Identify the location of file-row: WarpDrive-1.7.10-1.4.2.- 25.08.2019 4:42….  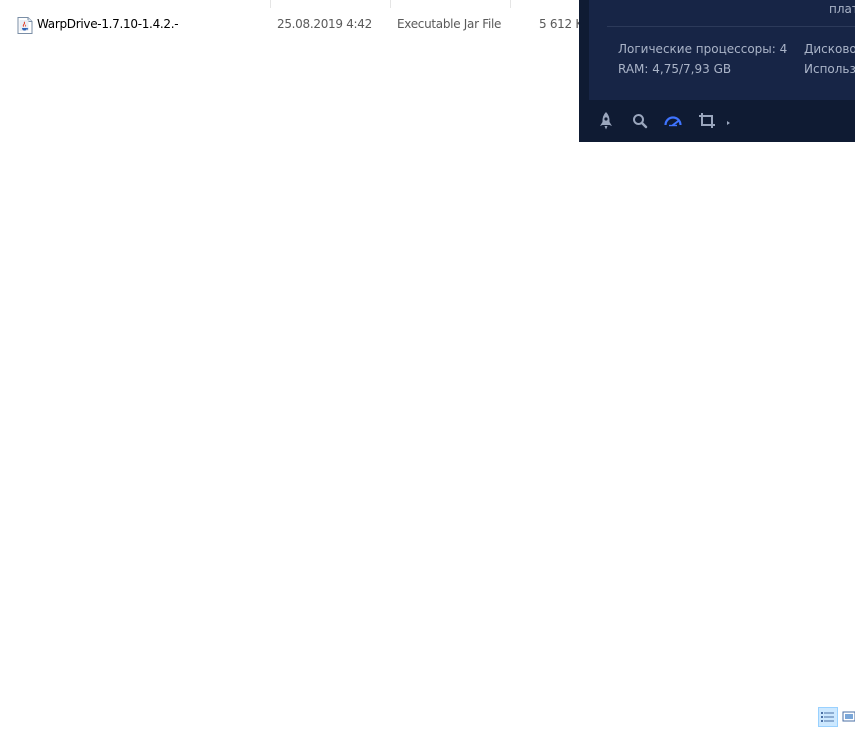
(302, 25).